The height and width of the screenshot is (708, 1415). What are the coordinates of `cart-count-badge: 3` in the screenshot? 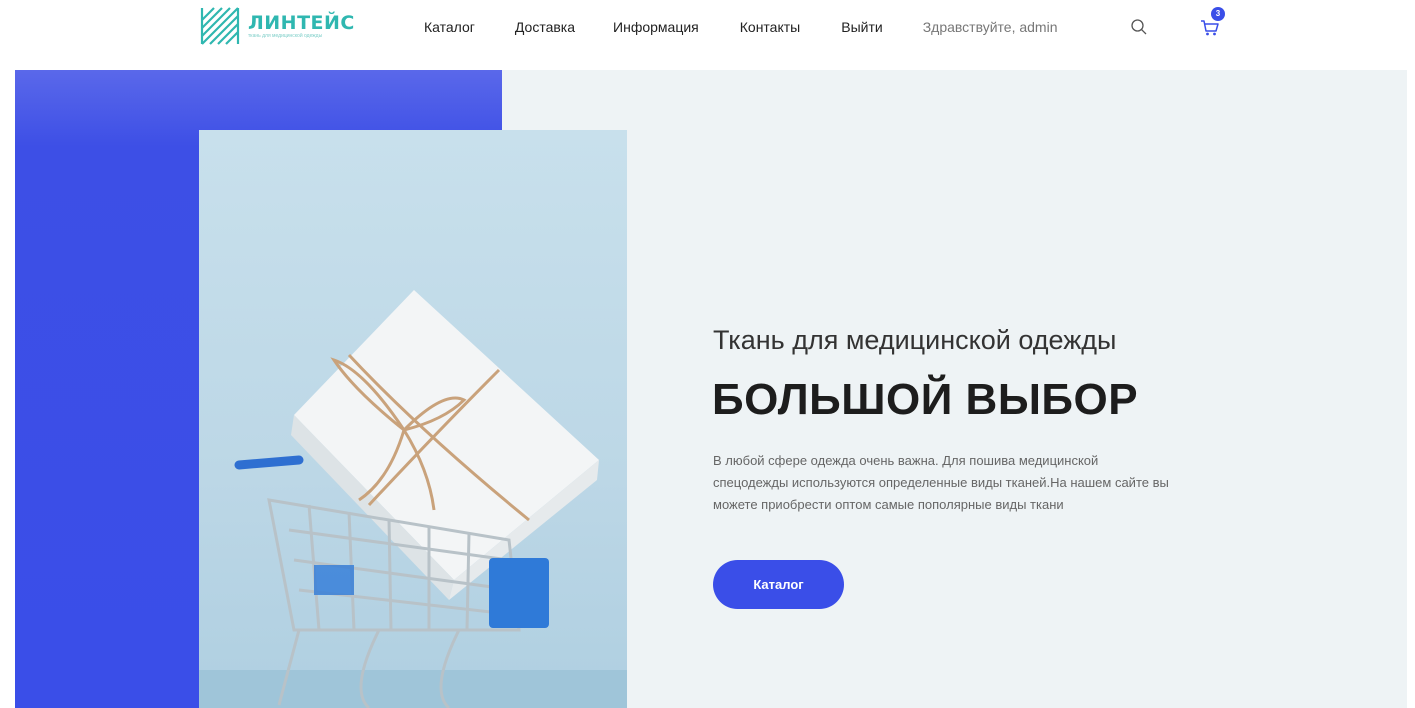 It's located at (1218, 14).